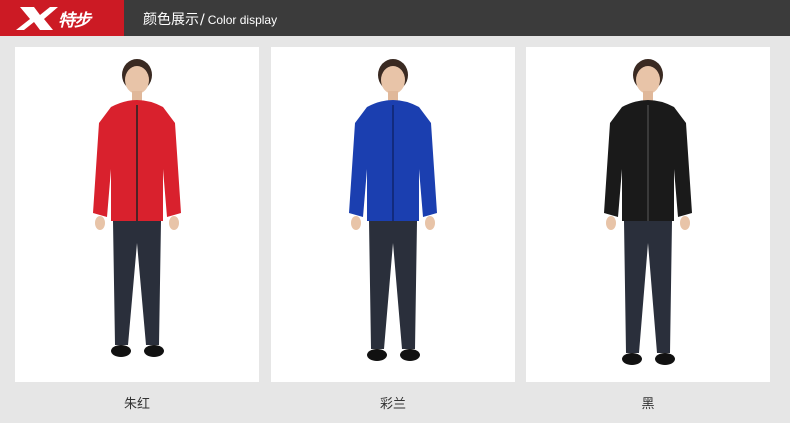  Describe the element at coordinates (136, 404) in the screenshot. I see `color-label-red: 朱红` at that location.